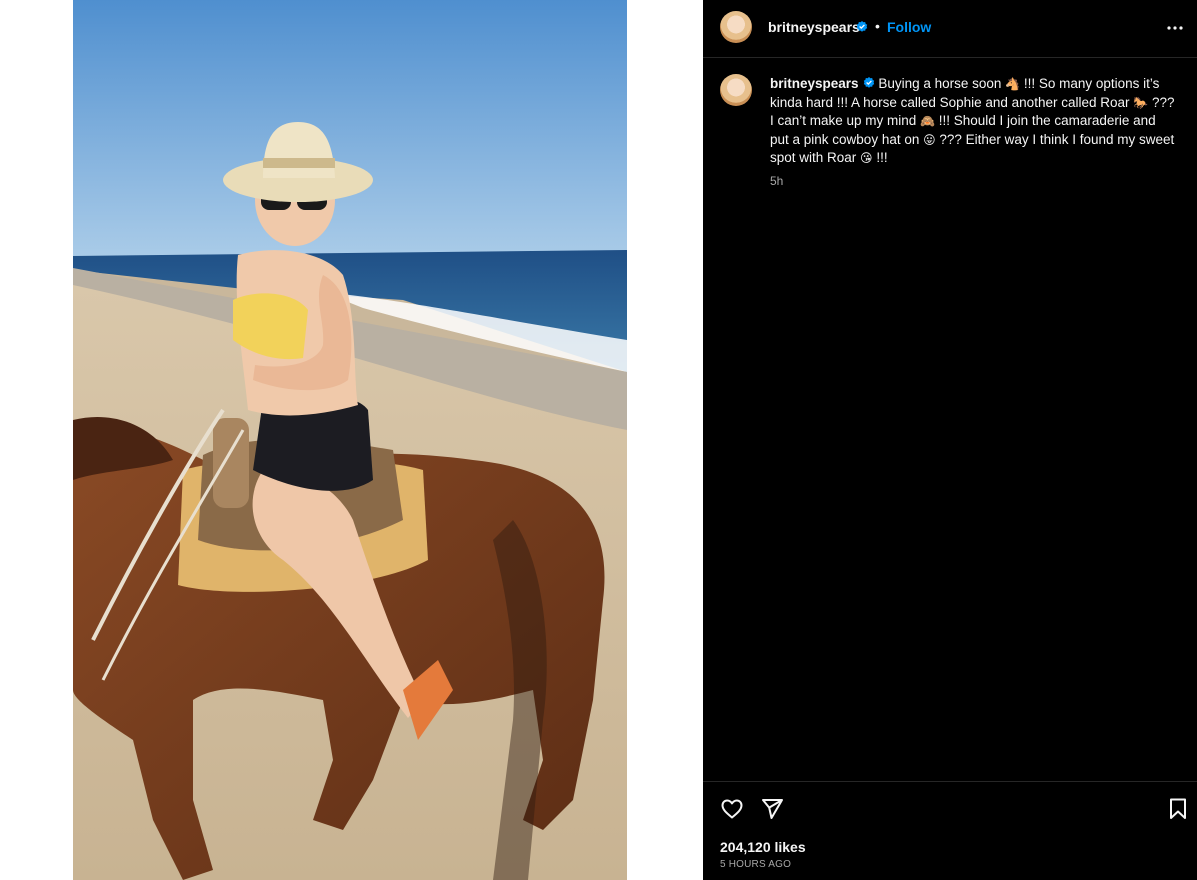  Describe the element at coordinates (814, 83) in the screenshot. I see `caption-username: britneyspears` at that location.